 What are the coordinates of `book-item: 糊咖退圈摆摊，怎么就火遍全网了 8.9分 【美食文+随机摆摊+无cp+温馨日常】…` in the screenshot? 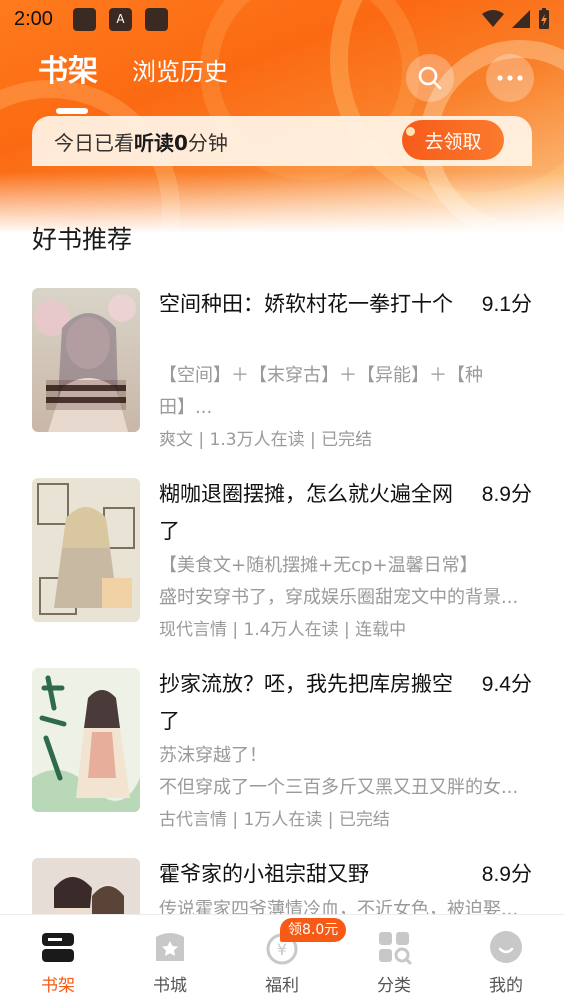 It's located at (282, 559).